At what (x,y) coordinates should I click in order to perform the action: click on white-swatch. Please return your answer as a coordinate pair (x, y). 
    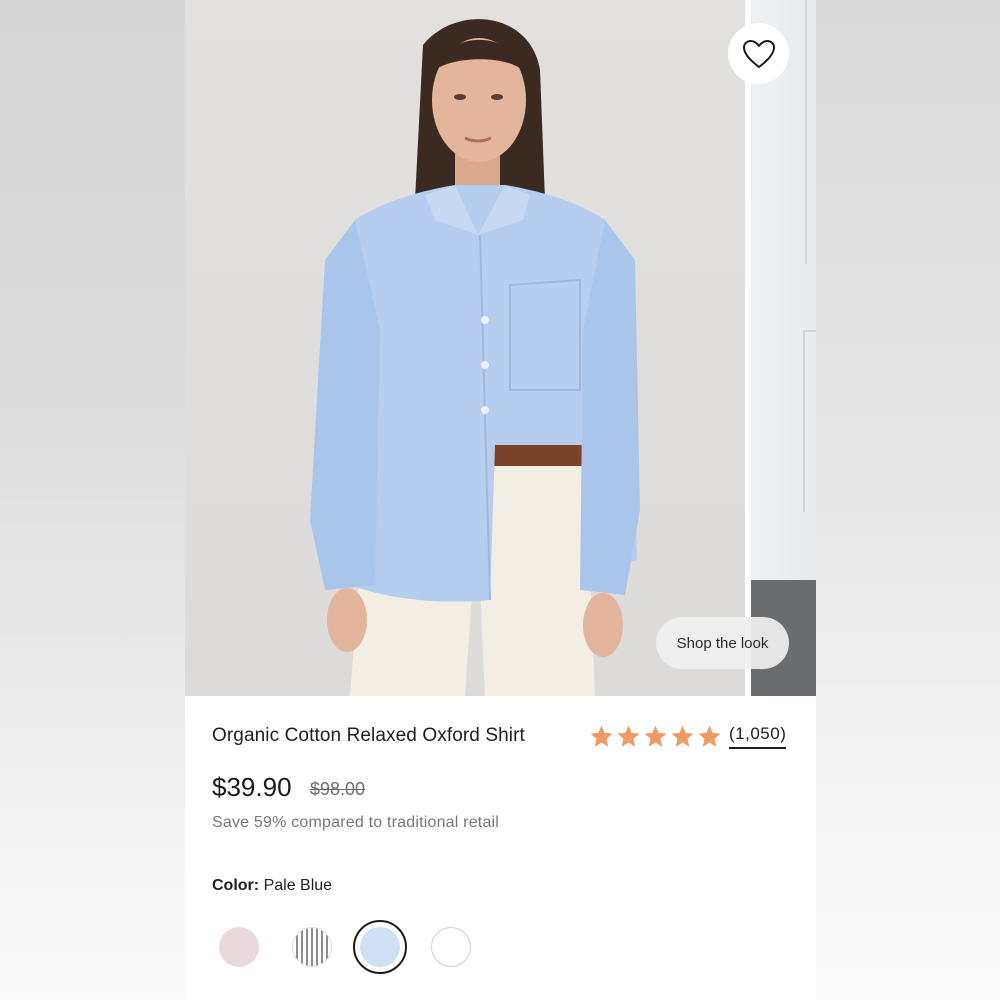
    Looking at the image, I should click on (451, 947).